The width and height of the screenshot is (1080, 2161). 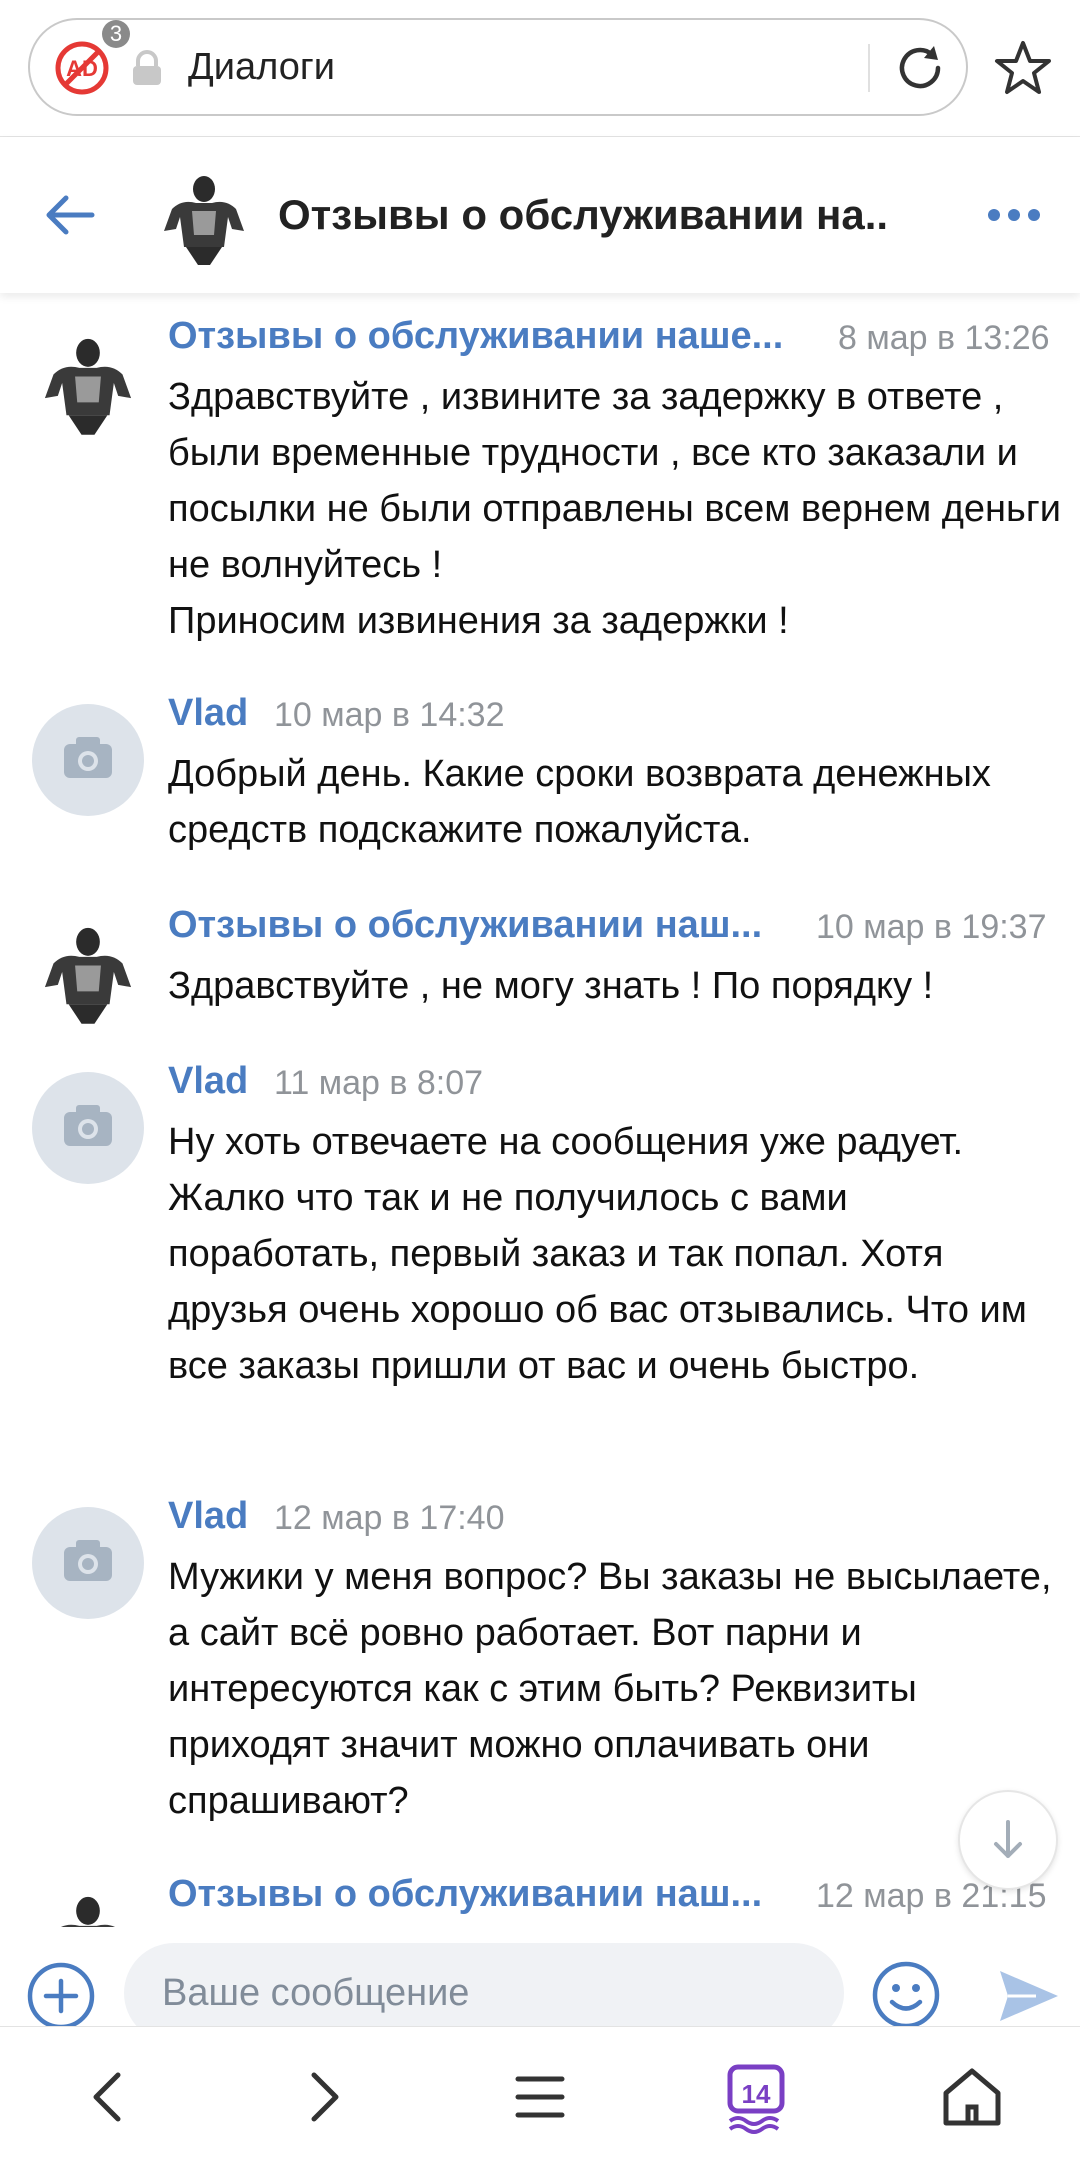 What do you see at coordinates (869, 68) in the screenshot?
I see `url-divider` at bounding box center [869, 68].